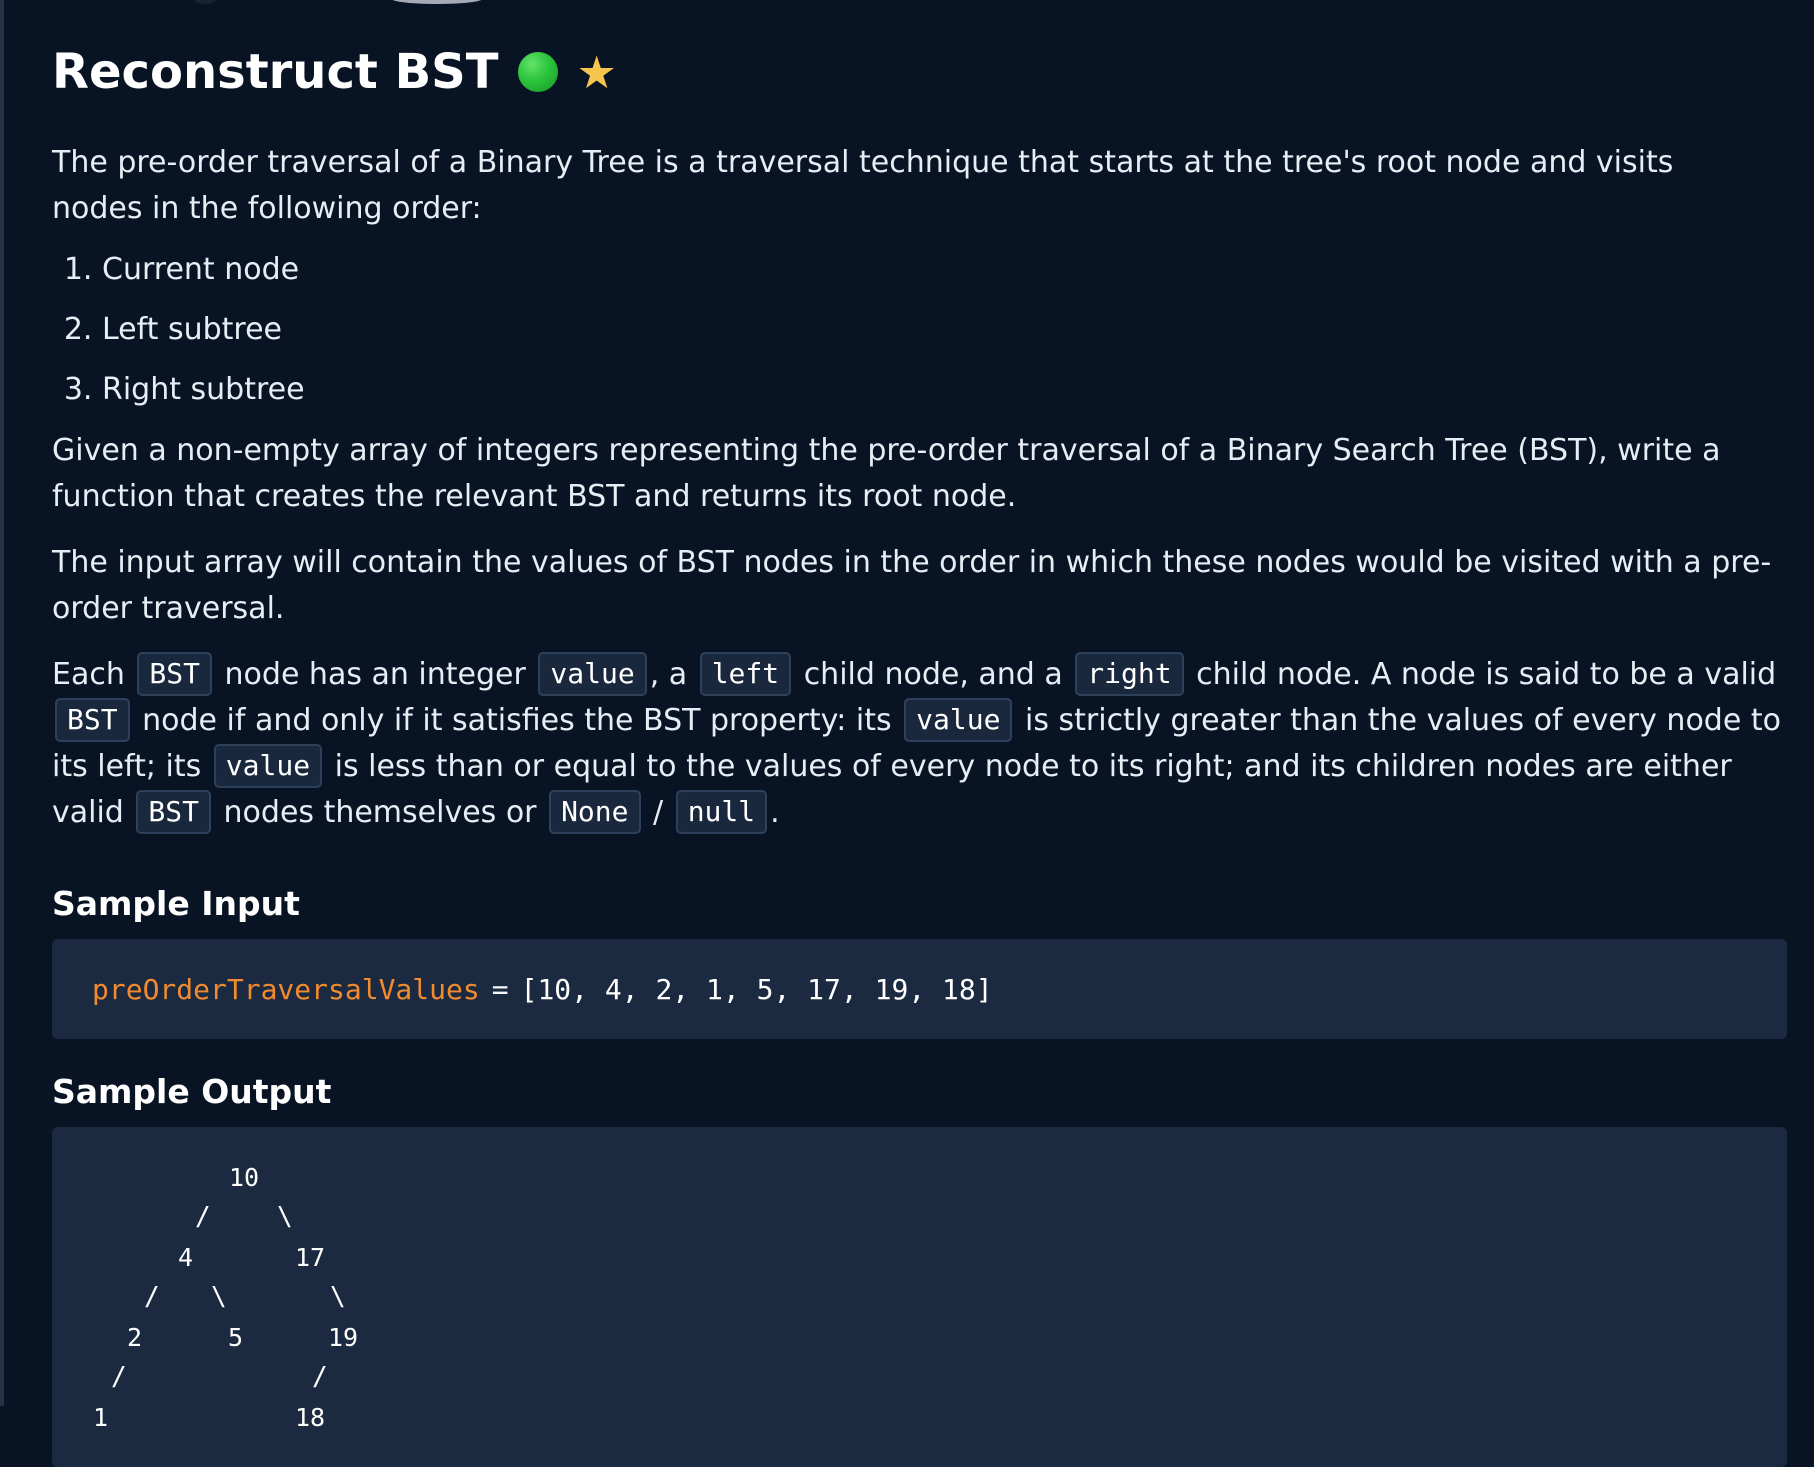 The height and width of the screenshot is (1467, 1814). Describe the element at coordinates (152, 1297) in the screenshot. I see `tree-edge-4-left: /` at that location.